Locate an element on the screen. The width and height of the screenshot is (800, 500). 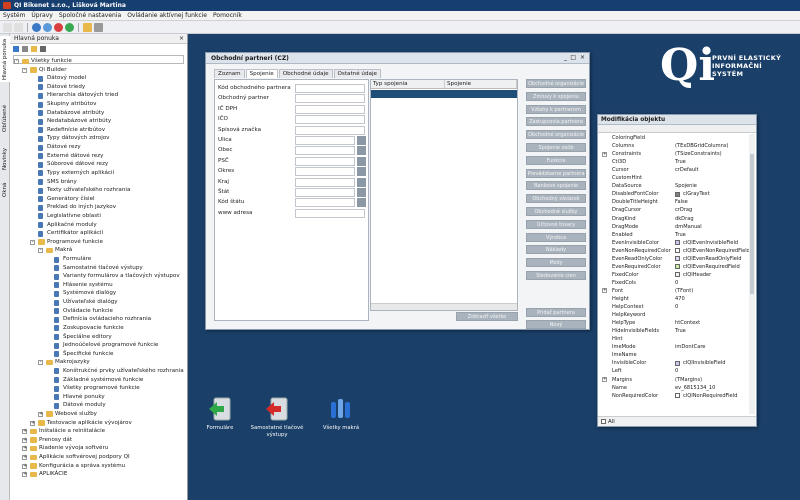
go-icon is located at coordinates (69, 27).